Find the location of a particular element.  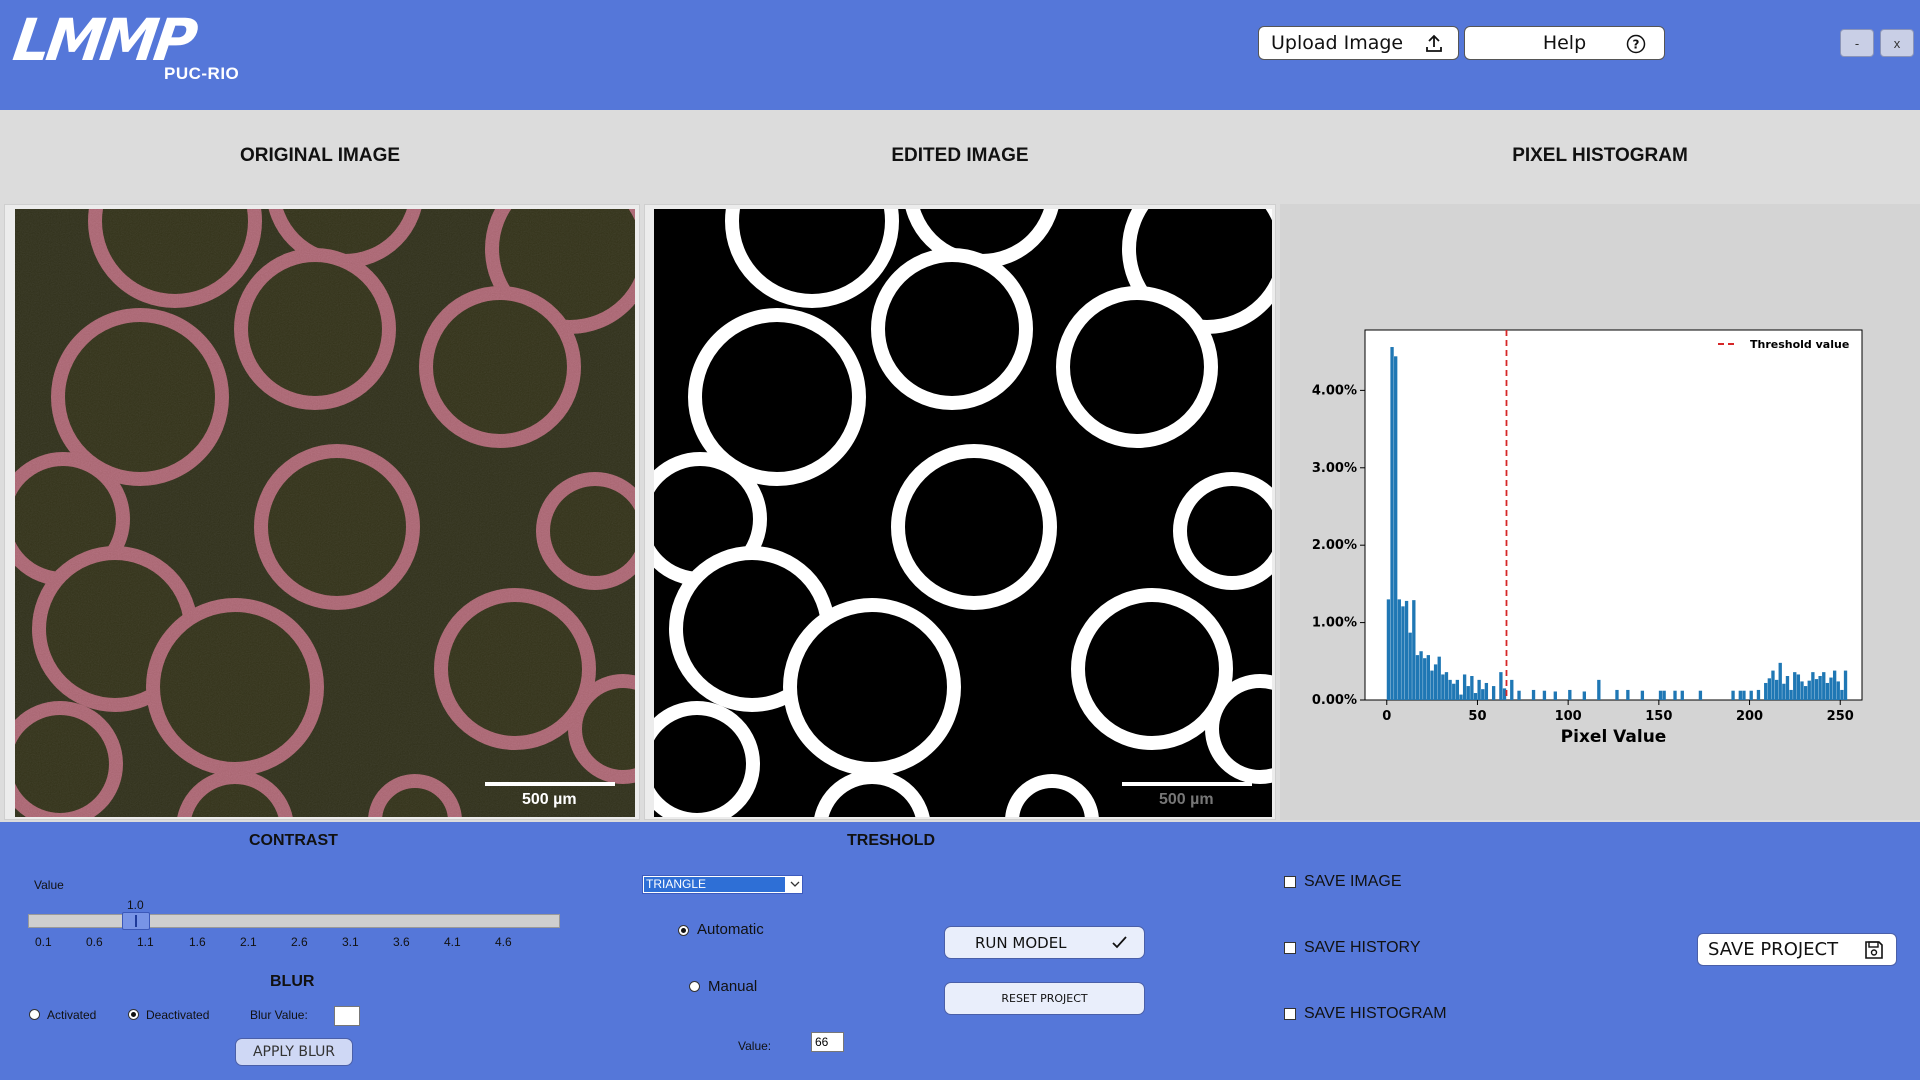

x-tick-label: 150 is located at coordinates (1658, 716).